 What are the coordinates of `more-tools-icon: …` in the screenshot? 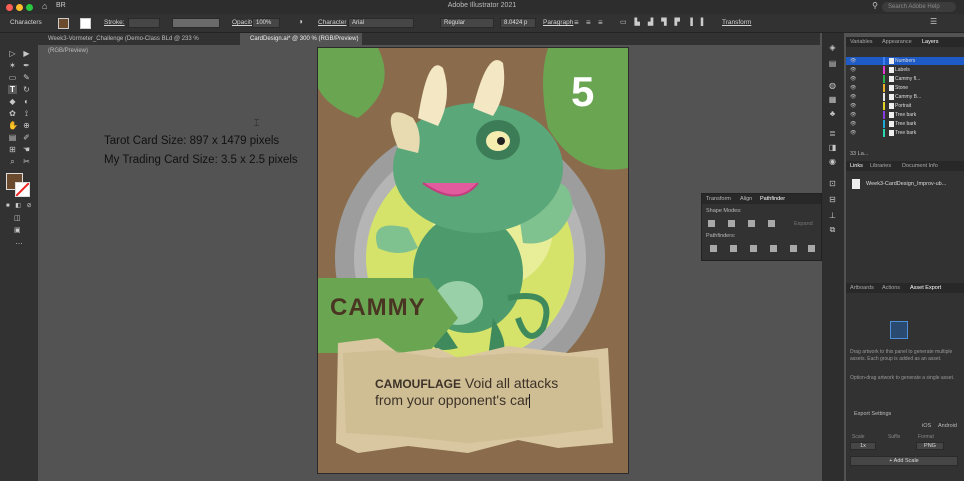 It's located at (19, 241).